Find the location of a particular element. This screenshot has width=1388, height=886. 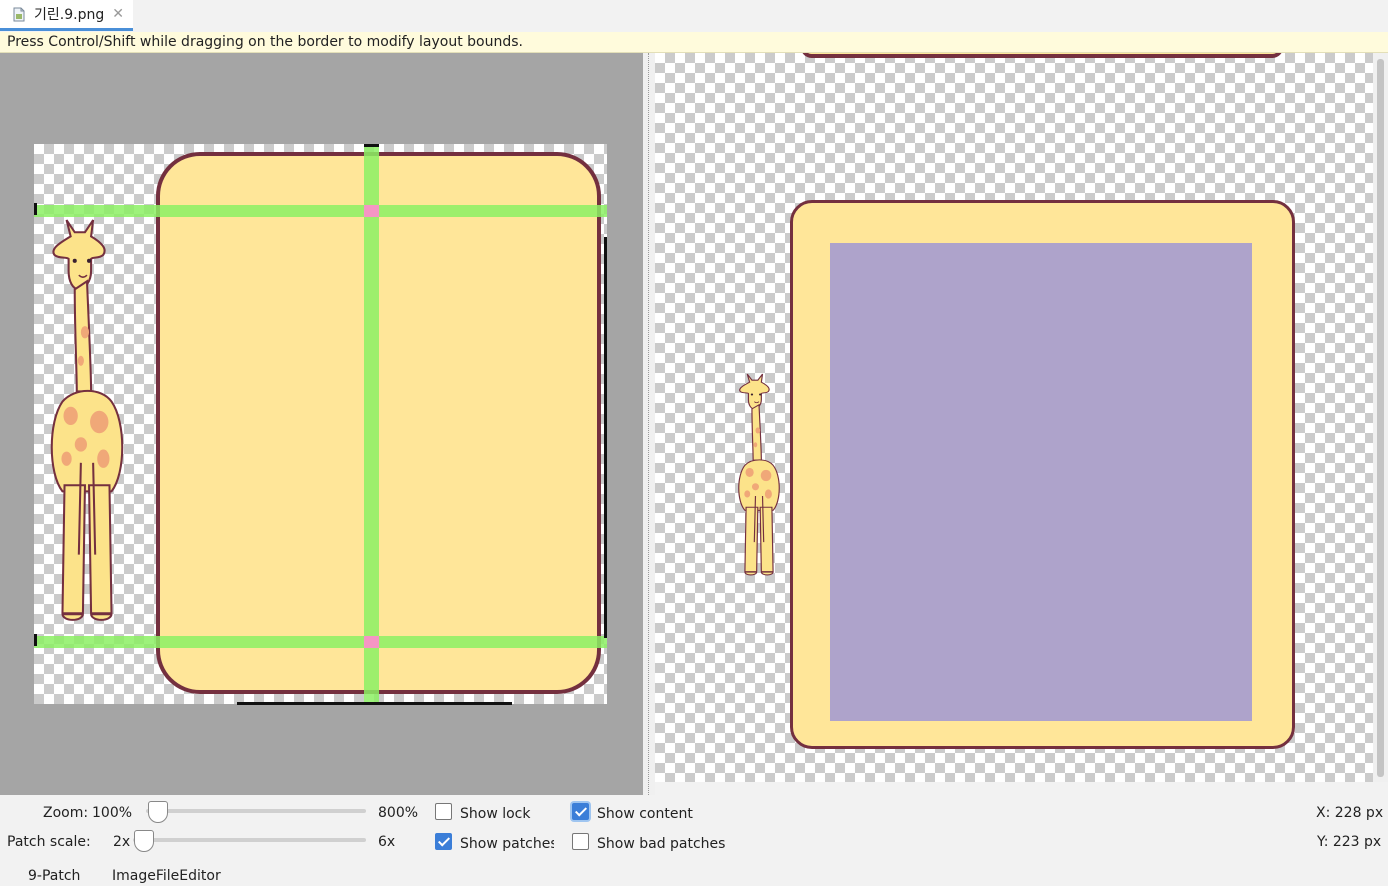

zoom-slider-track is located at coordinates (256, 811).